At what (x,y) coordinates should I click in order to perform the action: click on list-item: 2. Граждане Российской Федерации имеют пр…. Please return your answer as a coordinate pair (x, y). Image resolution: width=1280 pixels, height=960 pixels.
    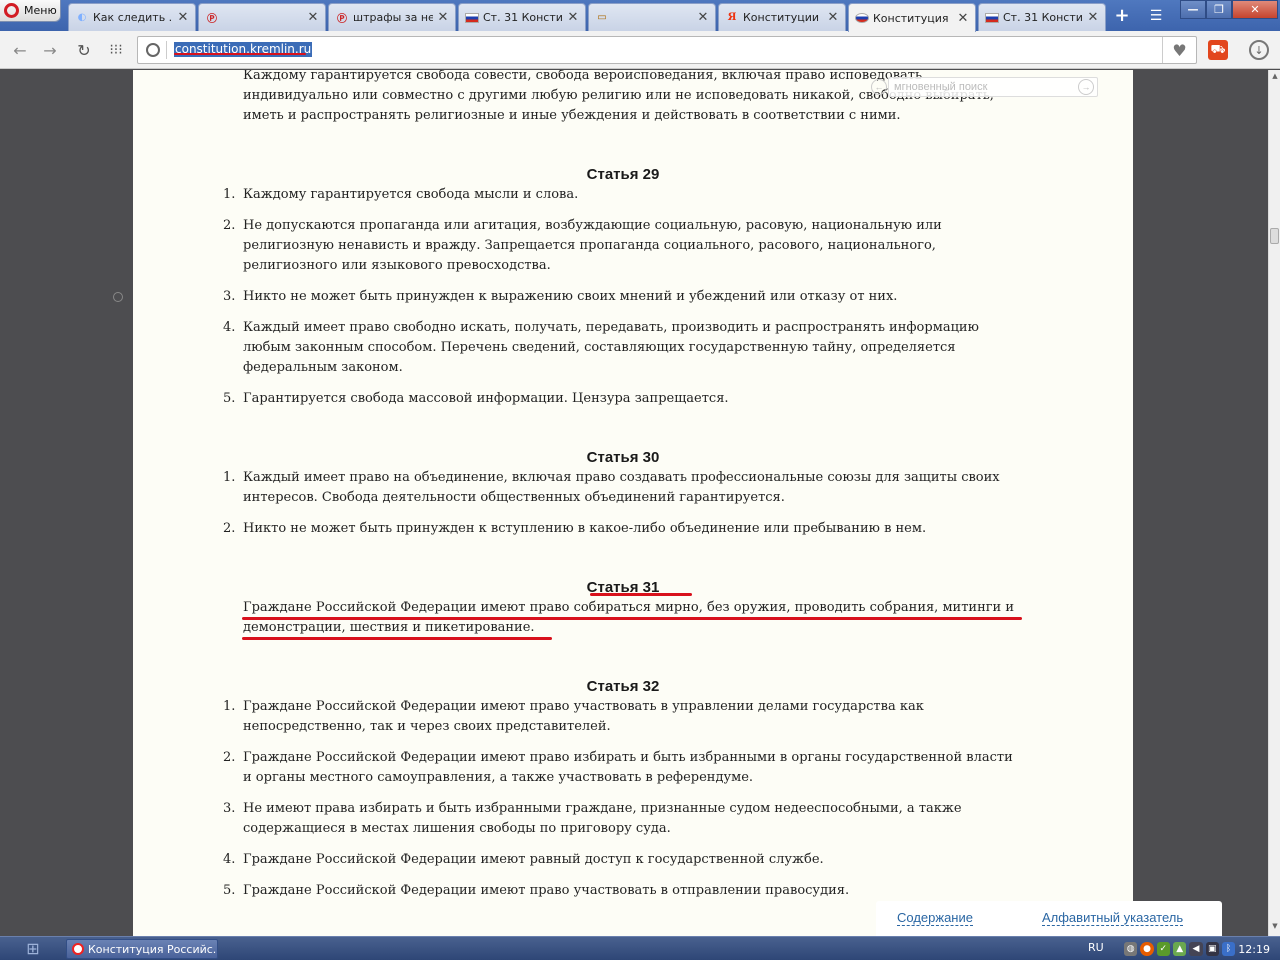
    Looking at the image, I should click on (618, 767).